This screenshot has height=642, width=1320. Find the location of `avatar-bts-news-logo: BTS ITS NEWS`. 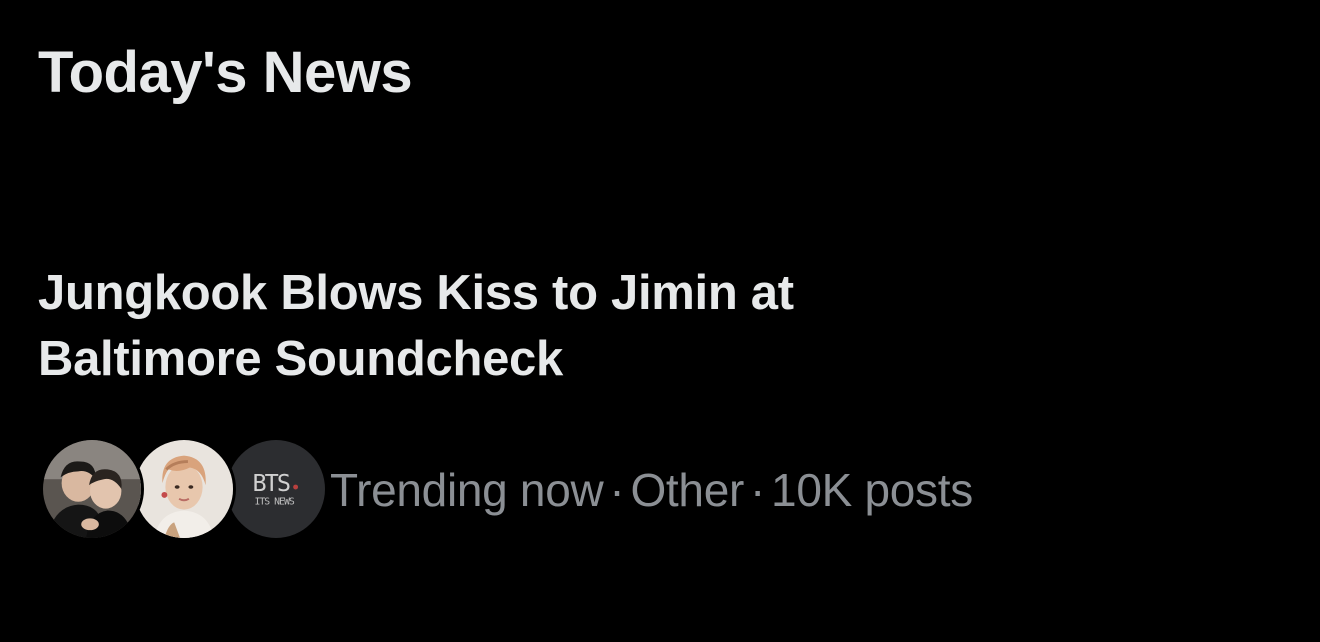

avatar-bts-news-logo: BTS ITS NEWS is located at coordinates (276, 489).